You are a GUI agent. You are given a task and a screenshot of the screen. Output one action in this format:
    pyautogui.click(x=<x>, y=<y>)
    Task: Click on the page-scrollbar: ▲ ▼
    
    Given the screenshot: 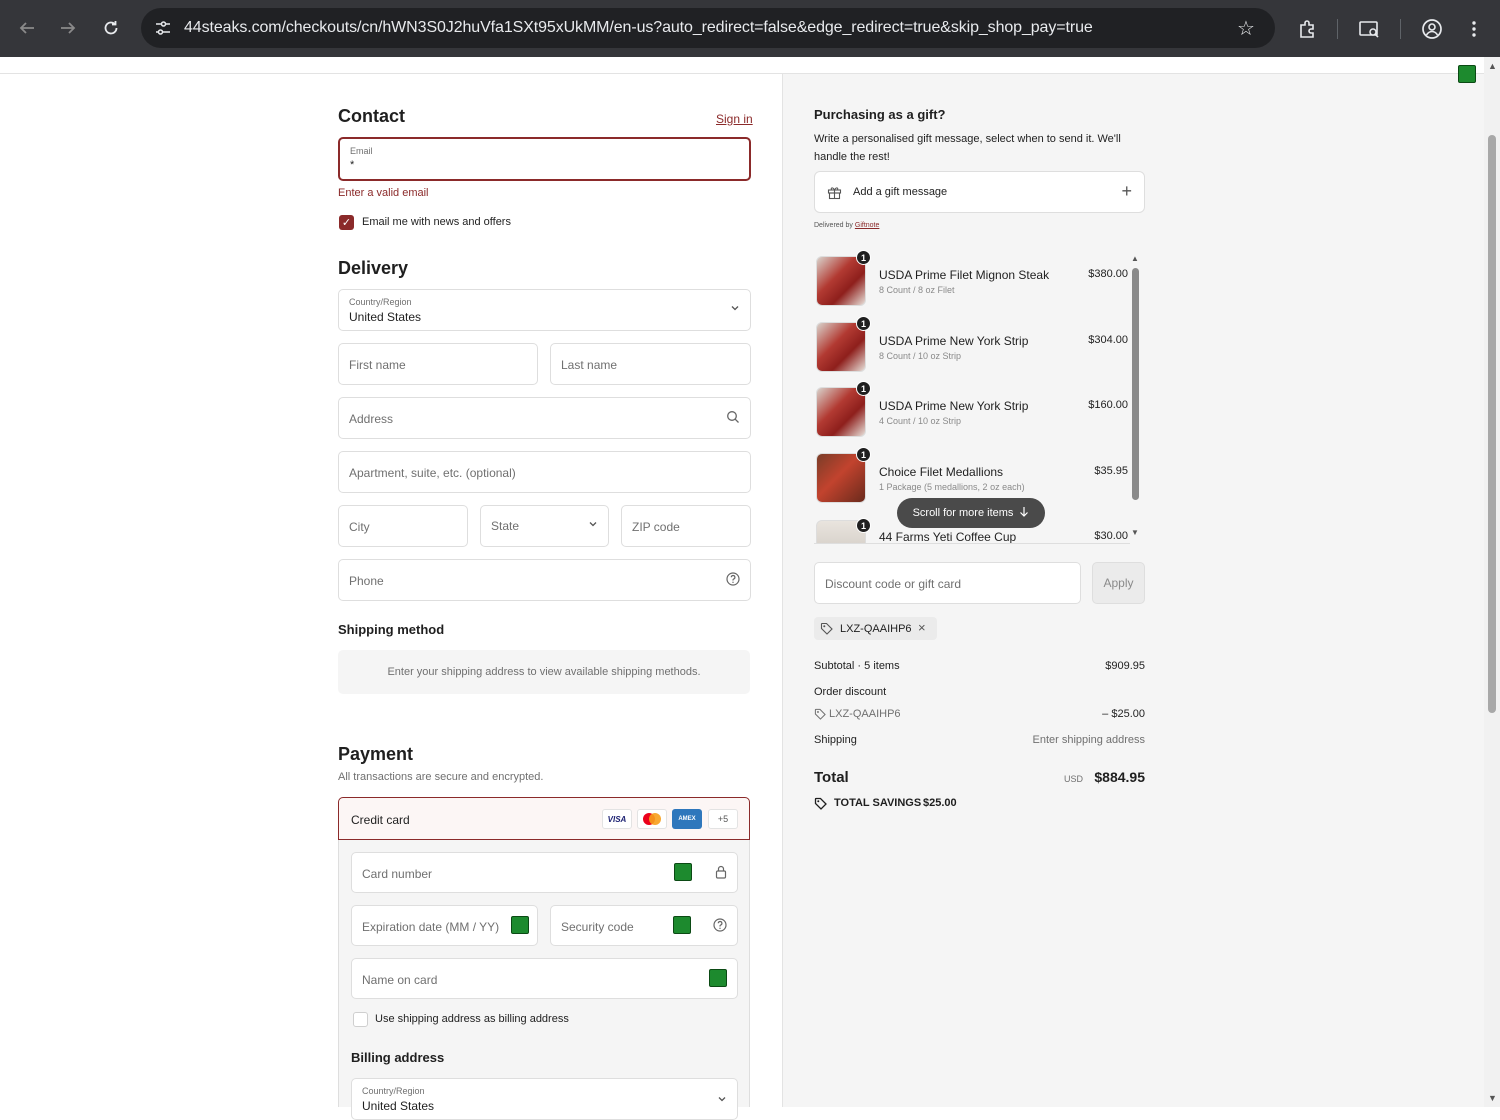 What is the action you would take?
    pyautogui.click(x=1492, y=582)
    